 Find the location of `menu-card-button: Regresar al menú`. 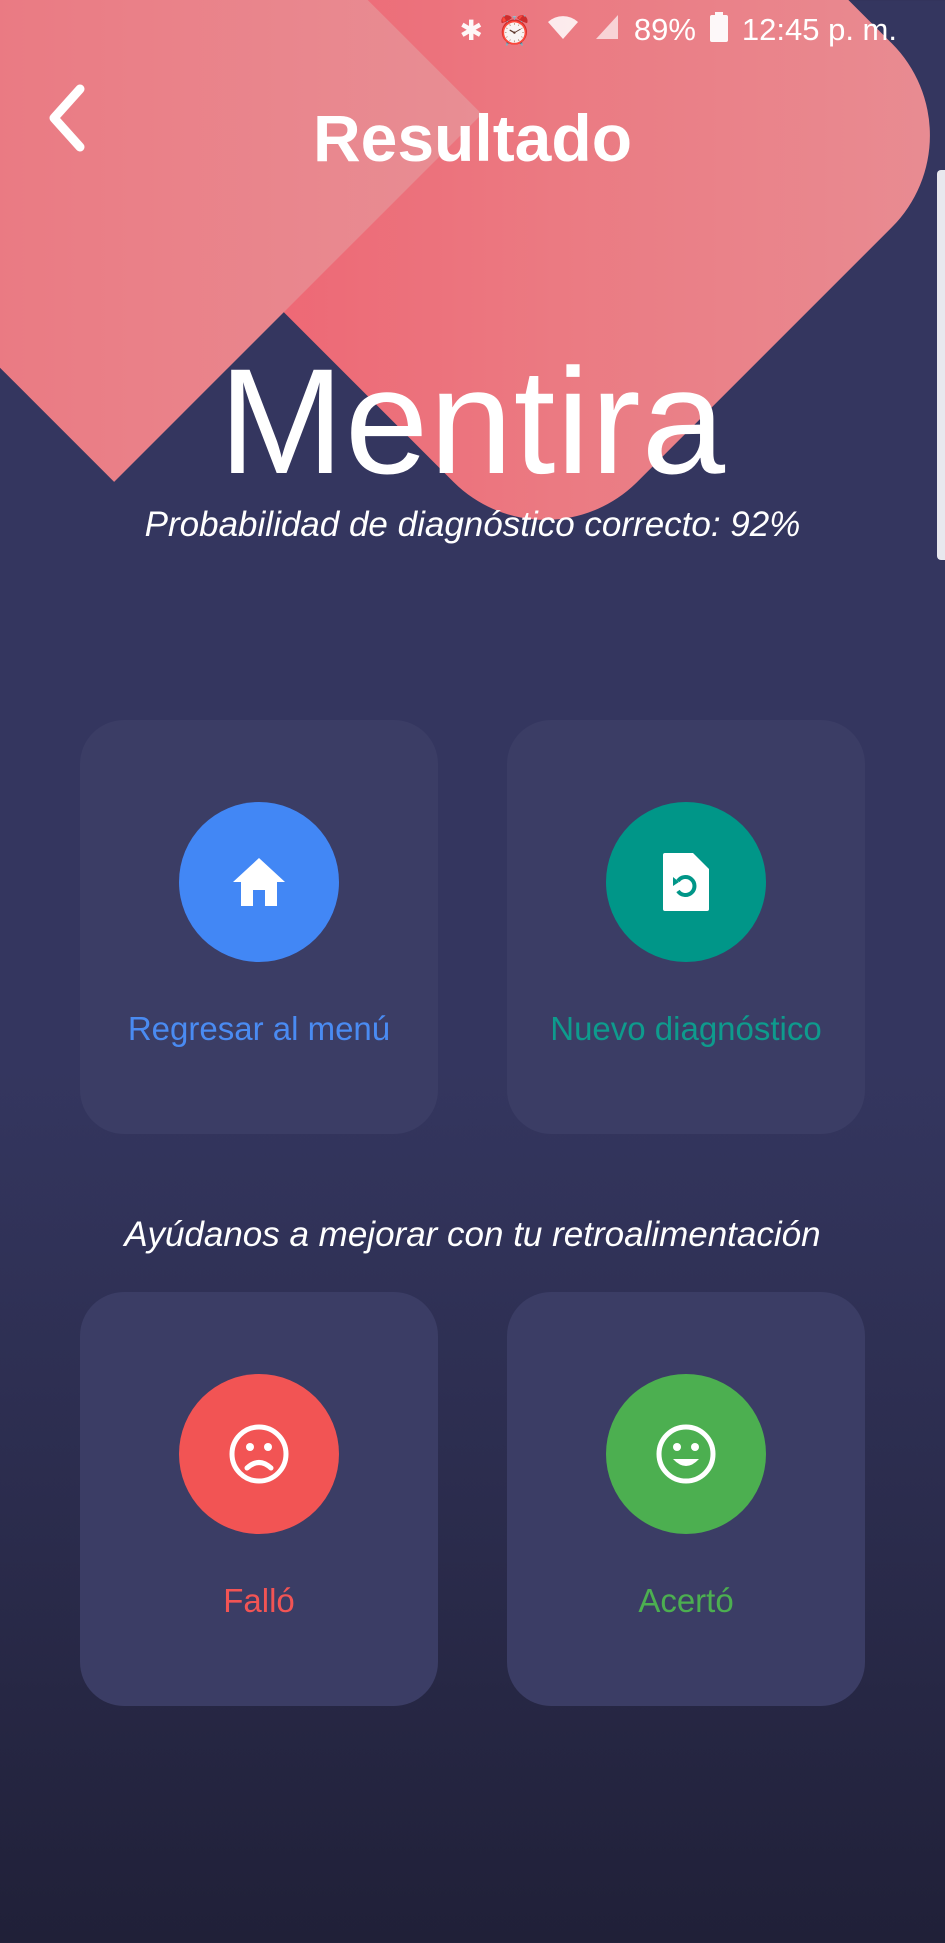

menu-card-button: Regresar al menú is located at coordinates (259, 927).